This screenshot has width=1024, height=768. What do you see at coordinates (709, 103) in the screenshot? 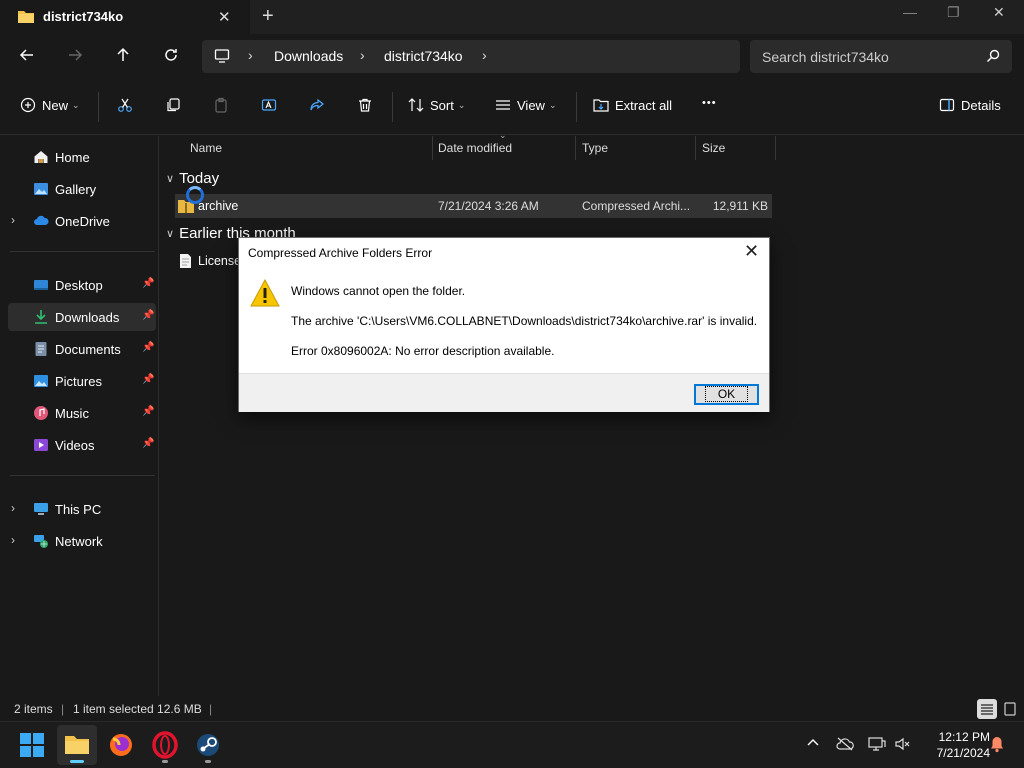
I see `more-options-button: •••` at bounding box center [709, 103].